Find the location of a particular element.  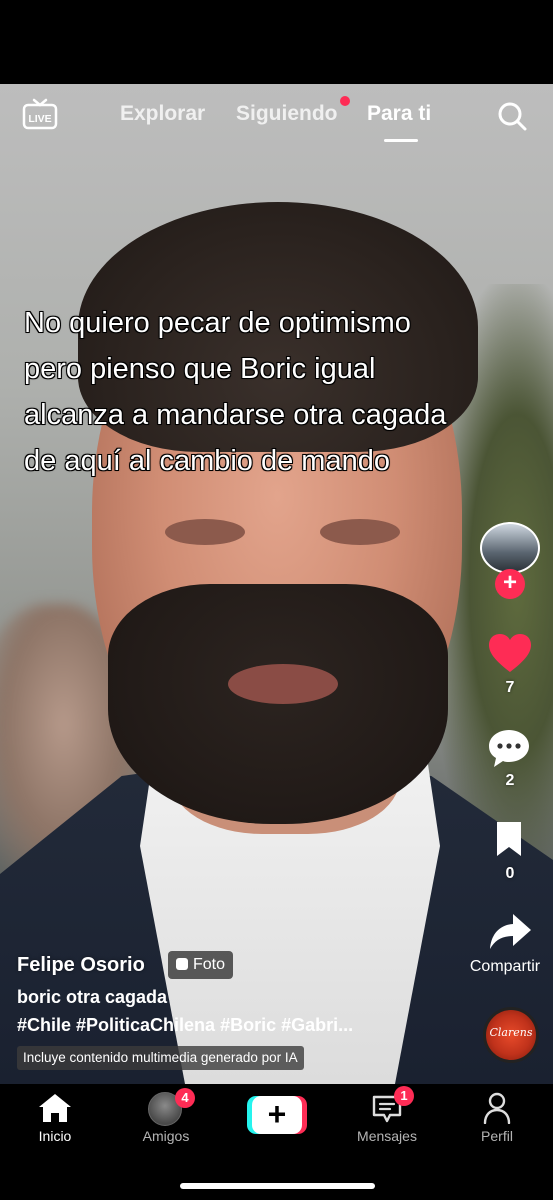

plus-icon: + is located at coordinates (277, 1115).